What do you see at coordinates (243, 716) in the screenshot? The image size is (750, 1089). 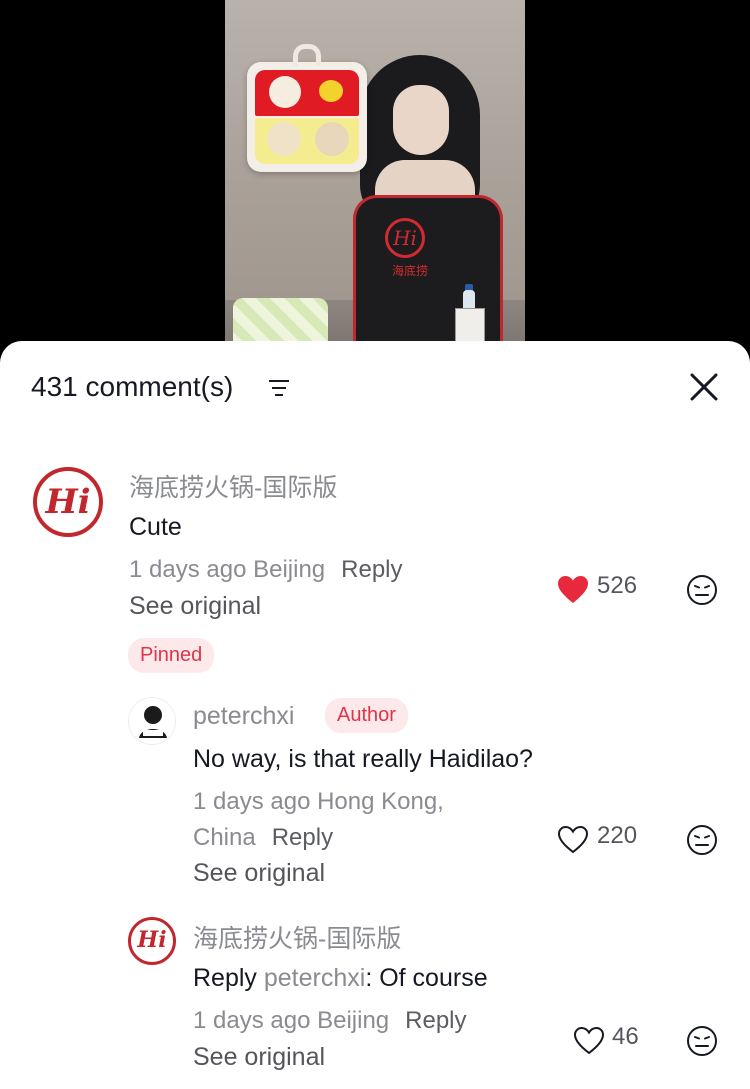 I see `comment-username: peterchxi` at bounding box center [243, 716].